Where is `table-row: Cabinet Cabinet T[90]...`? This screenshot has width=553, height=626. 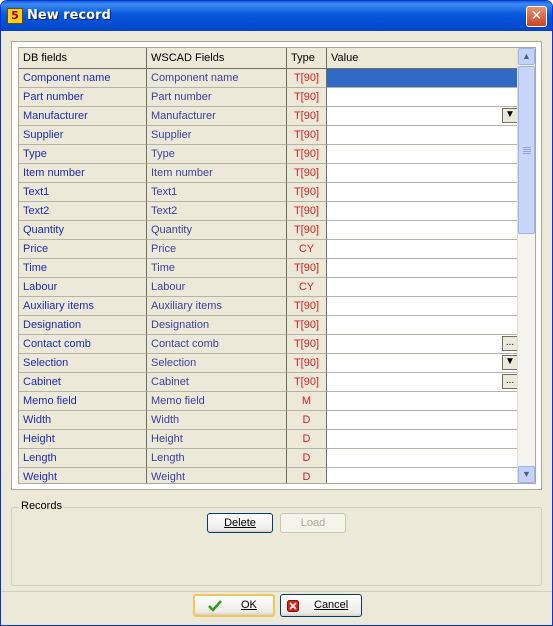
table-row: Cabinet Cabinet T[90]... is located at coordinates (269, 382).